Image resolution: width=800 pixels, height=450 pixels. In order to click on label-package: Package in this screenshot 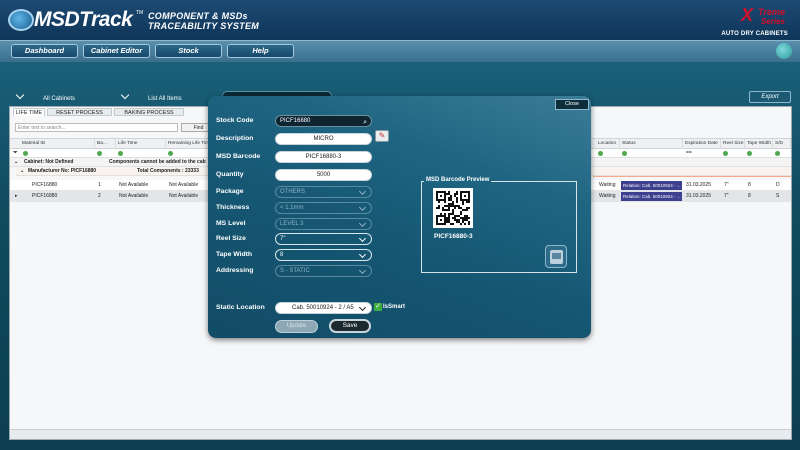, I will do `click(230, 191)`.